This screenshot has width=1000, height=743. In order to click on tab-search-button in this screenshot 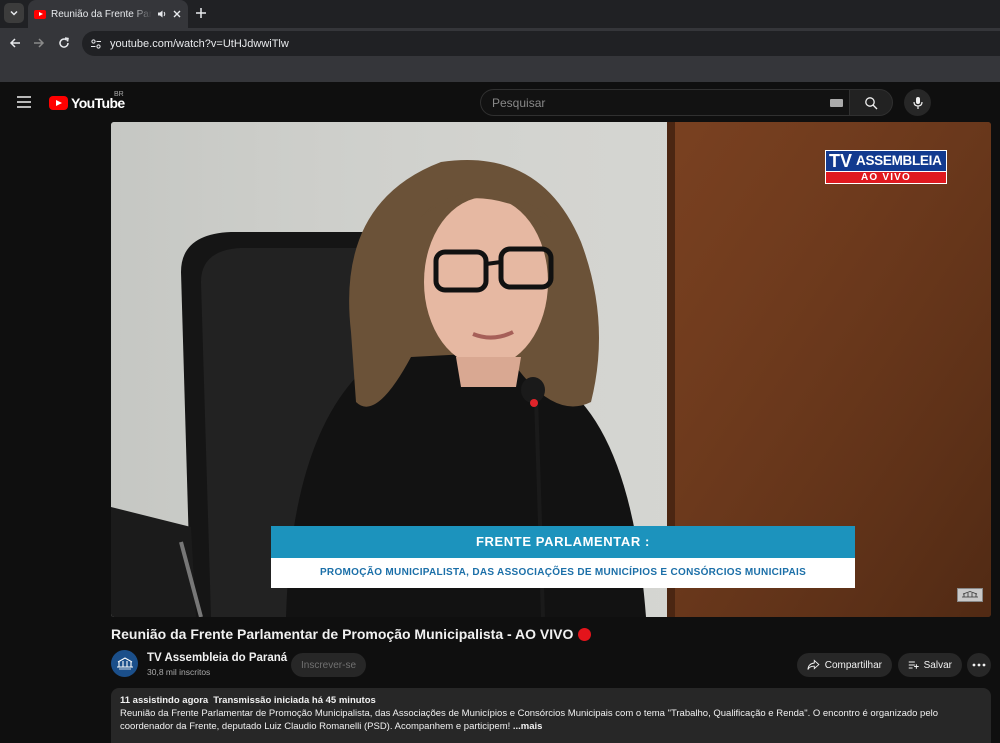, I will do `click(14, 13)`.